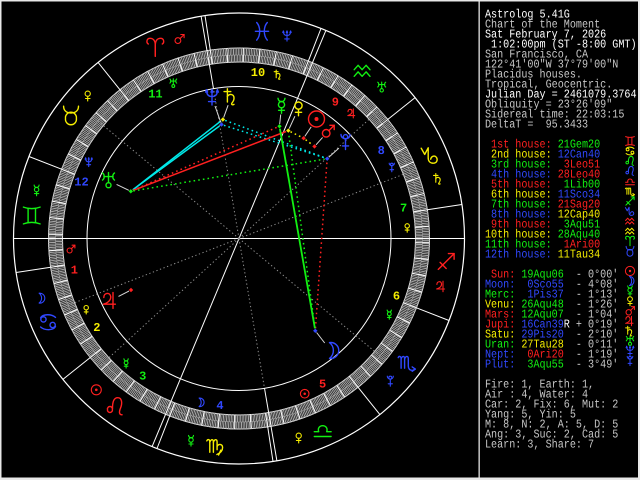  Describe the element at coordinates (396, 297) in the screenshot. I see `svg-text: 6` at that location.